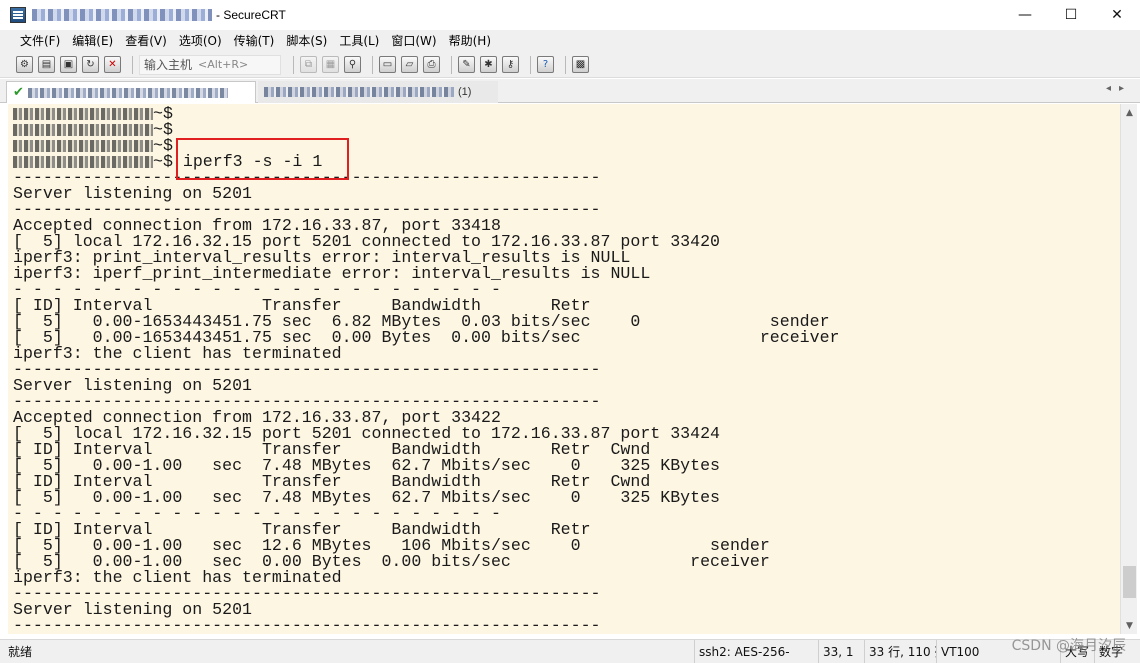 This screenshot has width=1140, height=663. Describe the element at coordinates (359, 41) in the screenshot. I see `menu-tools: 工具(L)` at that location.